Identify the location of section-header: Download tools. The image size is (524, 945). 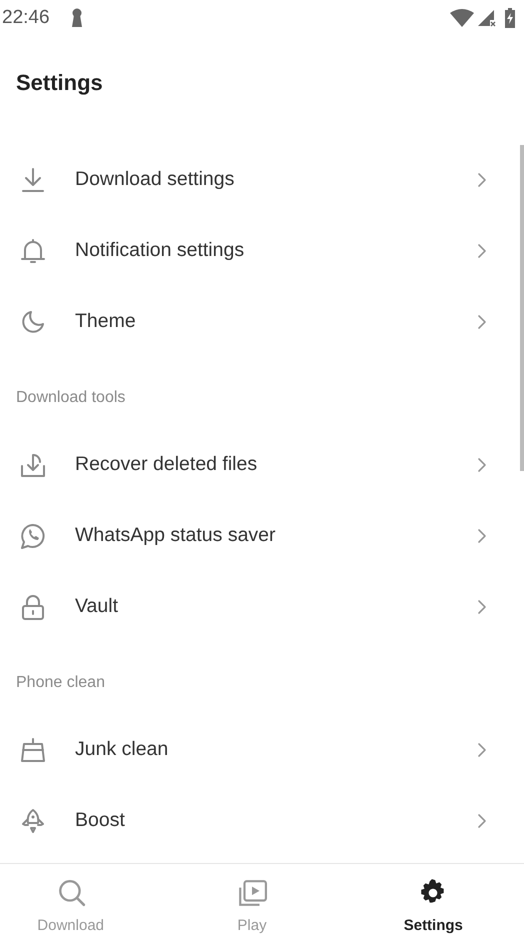
(71, 398).